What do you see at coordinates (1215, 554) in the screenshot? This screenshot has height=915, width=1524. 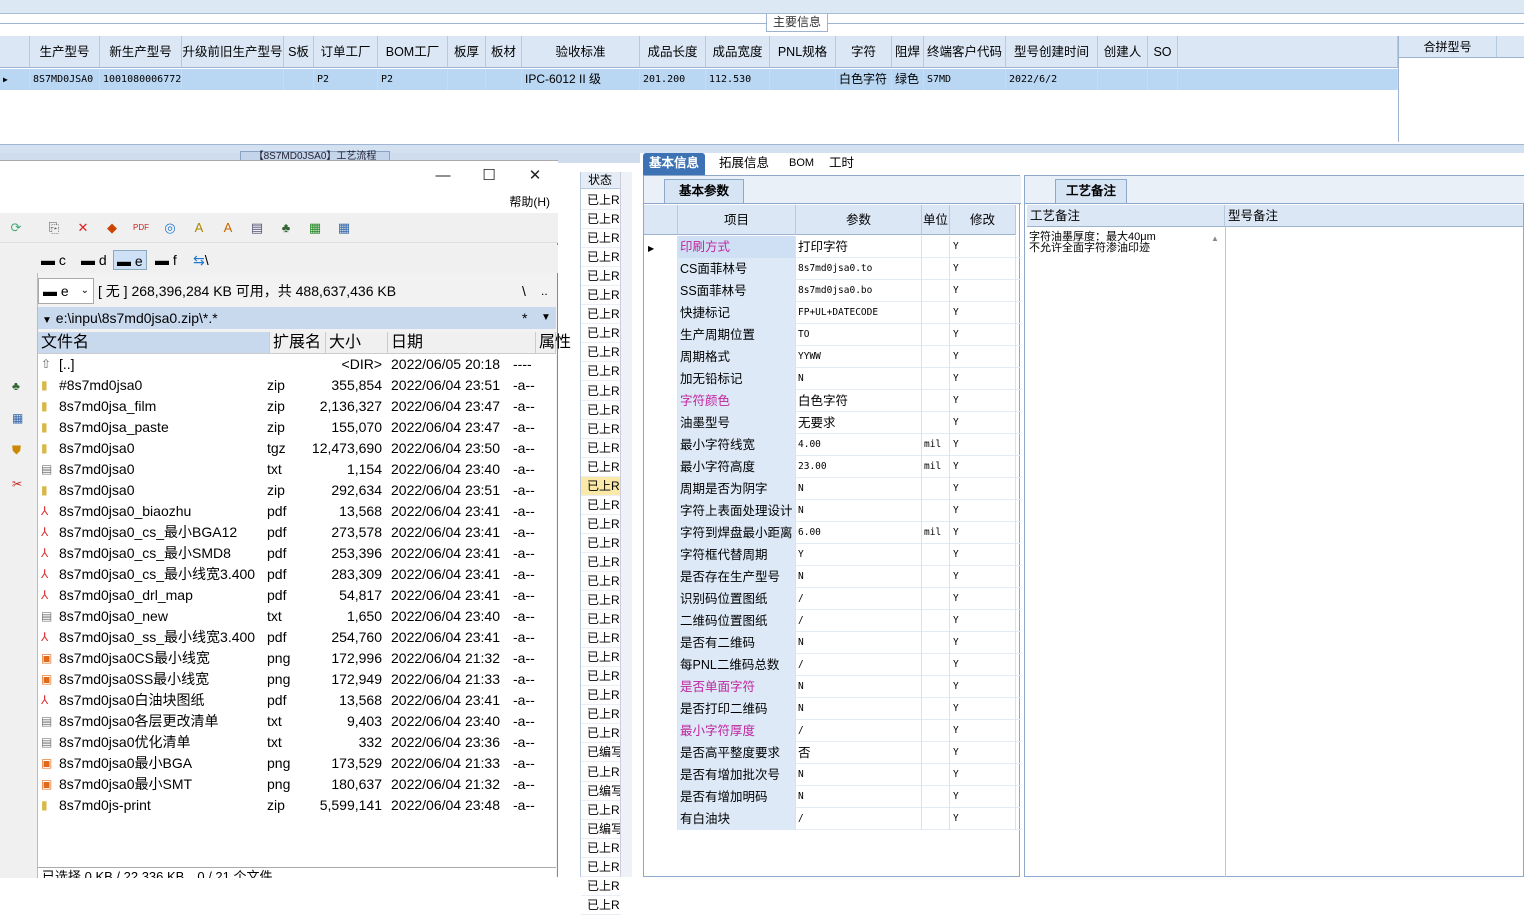 I see `scroll-up-icon: ▲` at bounding box center [1215, 554].